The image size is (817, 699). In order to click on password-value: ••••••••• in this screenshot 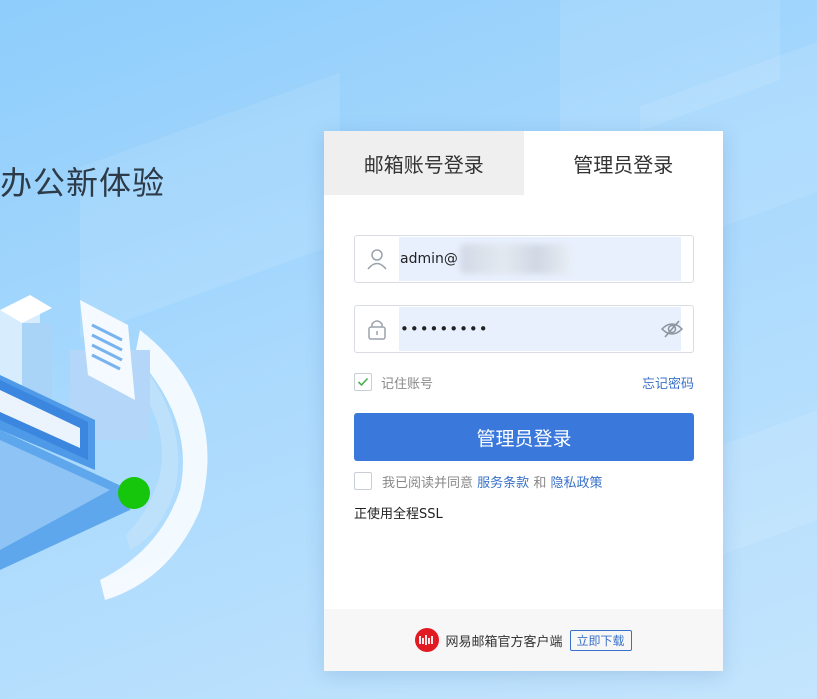, I will do `click(444, 329)`.